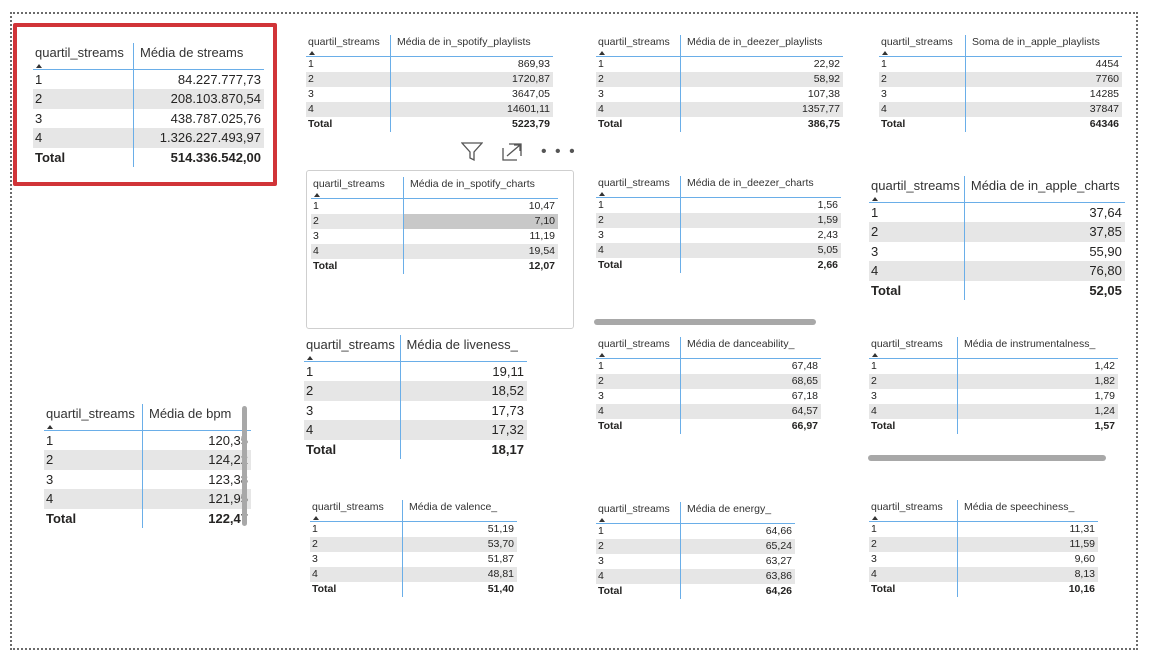  What do you see at coordinates (708, 396) in the screenshot?
I see `table-row: 3 67,18` at bounding box center [708, 396].